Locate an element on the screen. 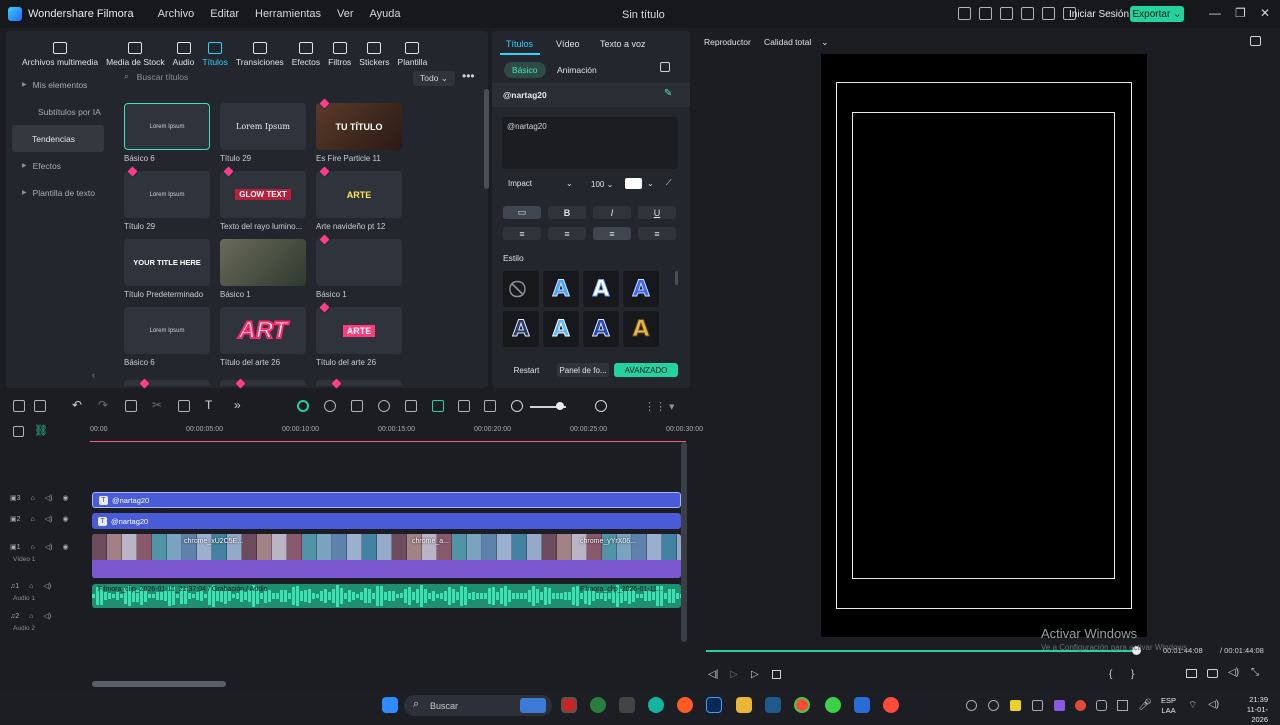 This screenshot has width=1280, height=725. stop-icon is located at coordinates (776, 674).